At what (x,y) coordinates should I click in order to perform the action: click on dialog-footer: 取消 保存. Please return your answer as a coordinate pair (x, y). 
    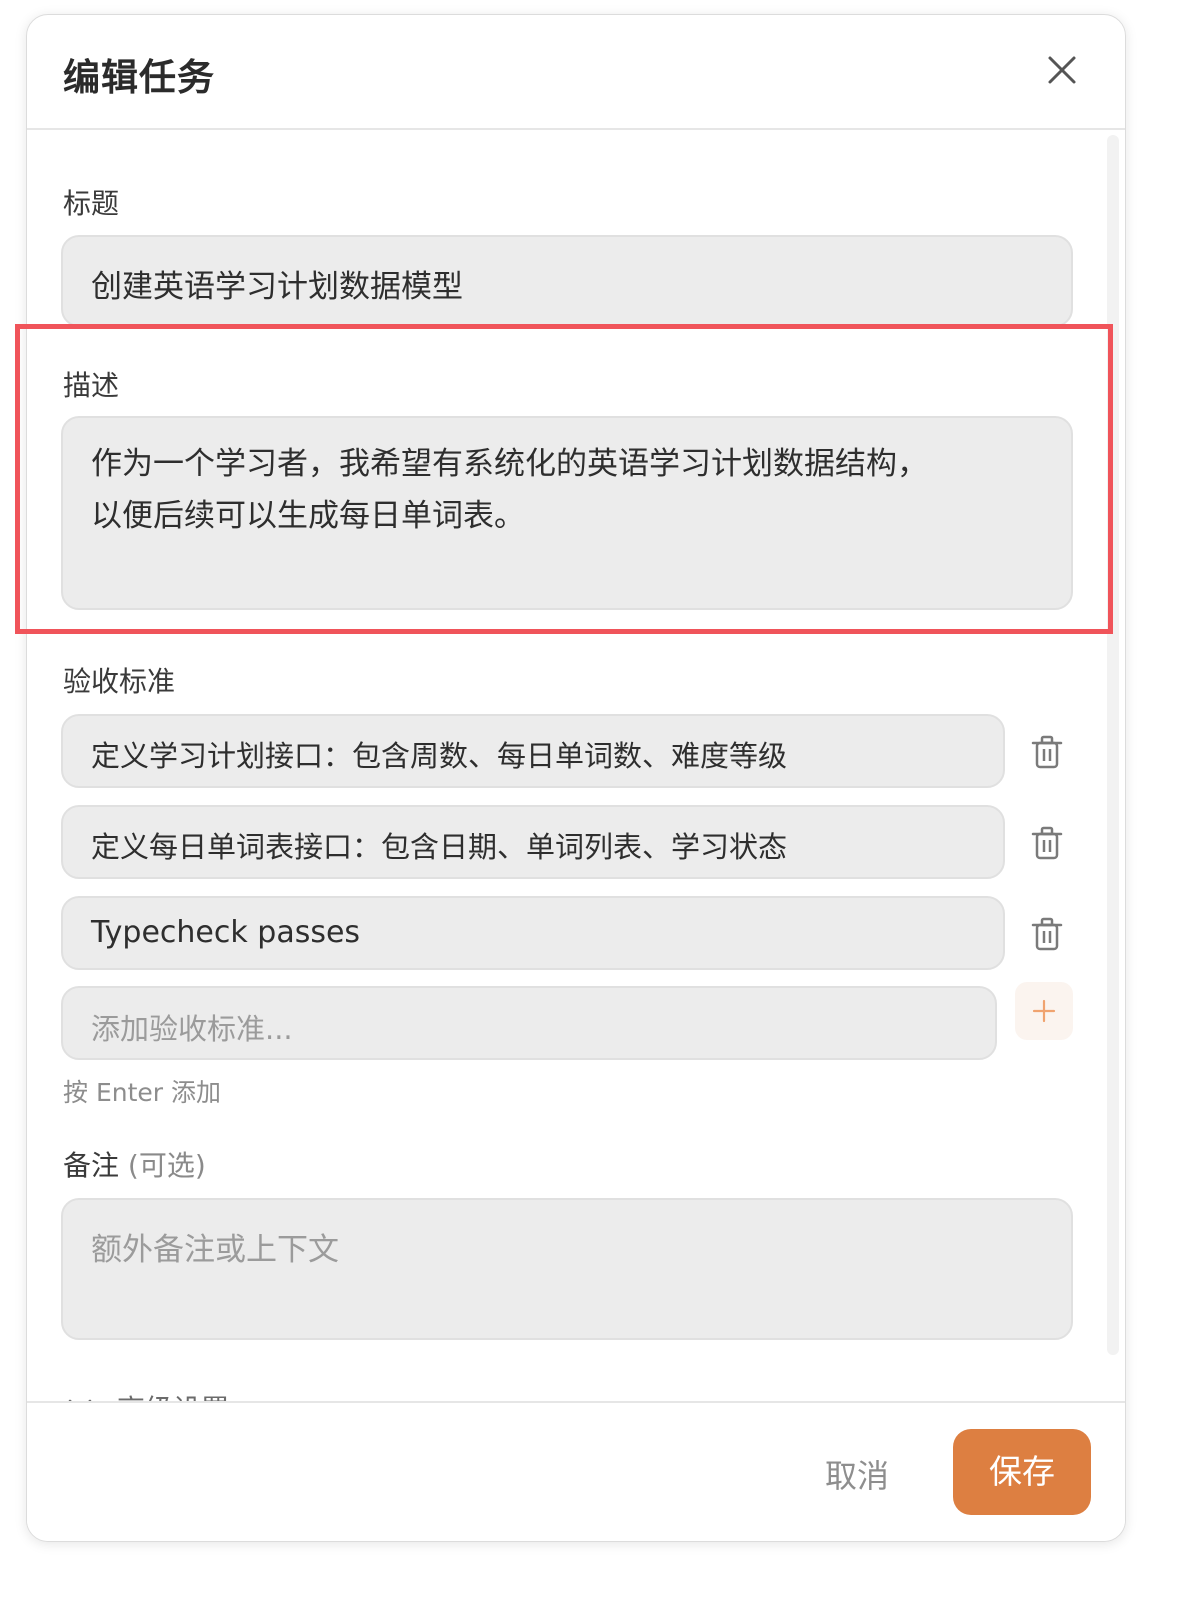
    Looking at the image, I should click on (576, 1471).